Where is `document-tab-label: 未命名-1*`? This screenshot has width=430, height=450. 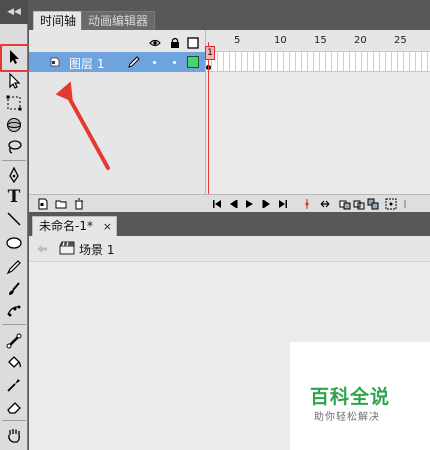 document-tab-label: 未命名-1* is located at coordinates (66, 226).